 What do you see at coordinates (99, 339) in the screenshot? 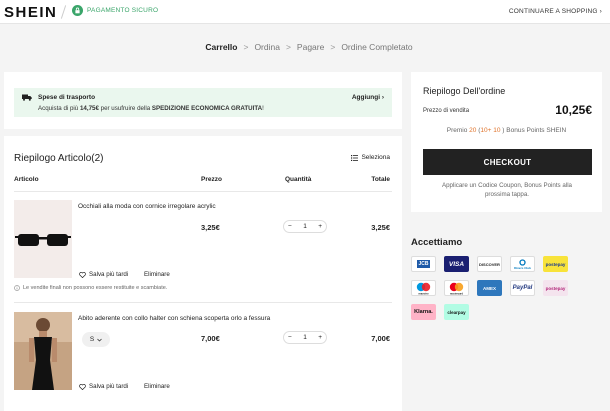
I see `chevron-down-icon` at bounding box center [99, 339].